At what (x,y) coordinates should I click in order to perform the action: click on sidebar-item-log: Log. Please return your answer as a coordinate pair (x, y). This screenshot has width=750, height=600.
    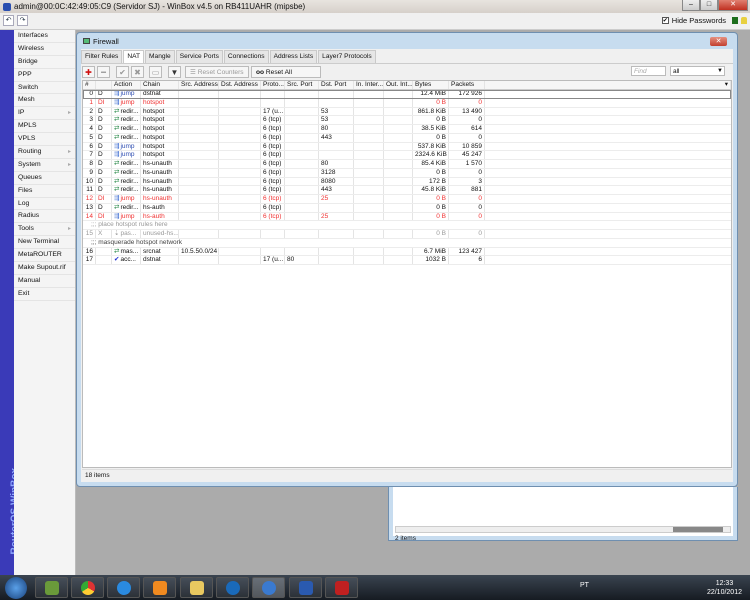
    Looking at the image, I should click on (44, 204).